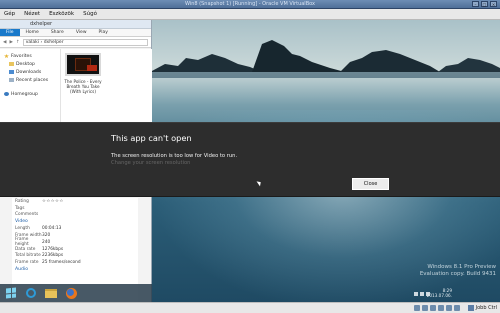 The image size is (500, 313). Describe the element at coordinates (22, 270) in the screenshot. I see `audio-section-header: Audio` at that location.